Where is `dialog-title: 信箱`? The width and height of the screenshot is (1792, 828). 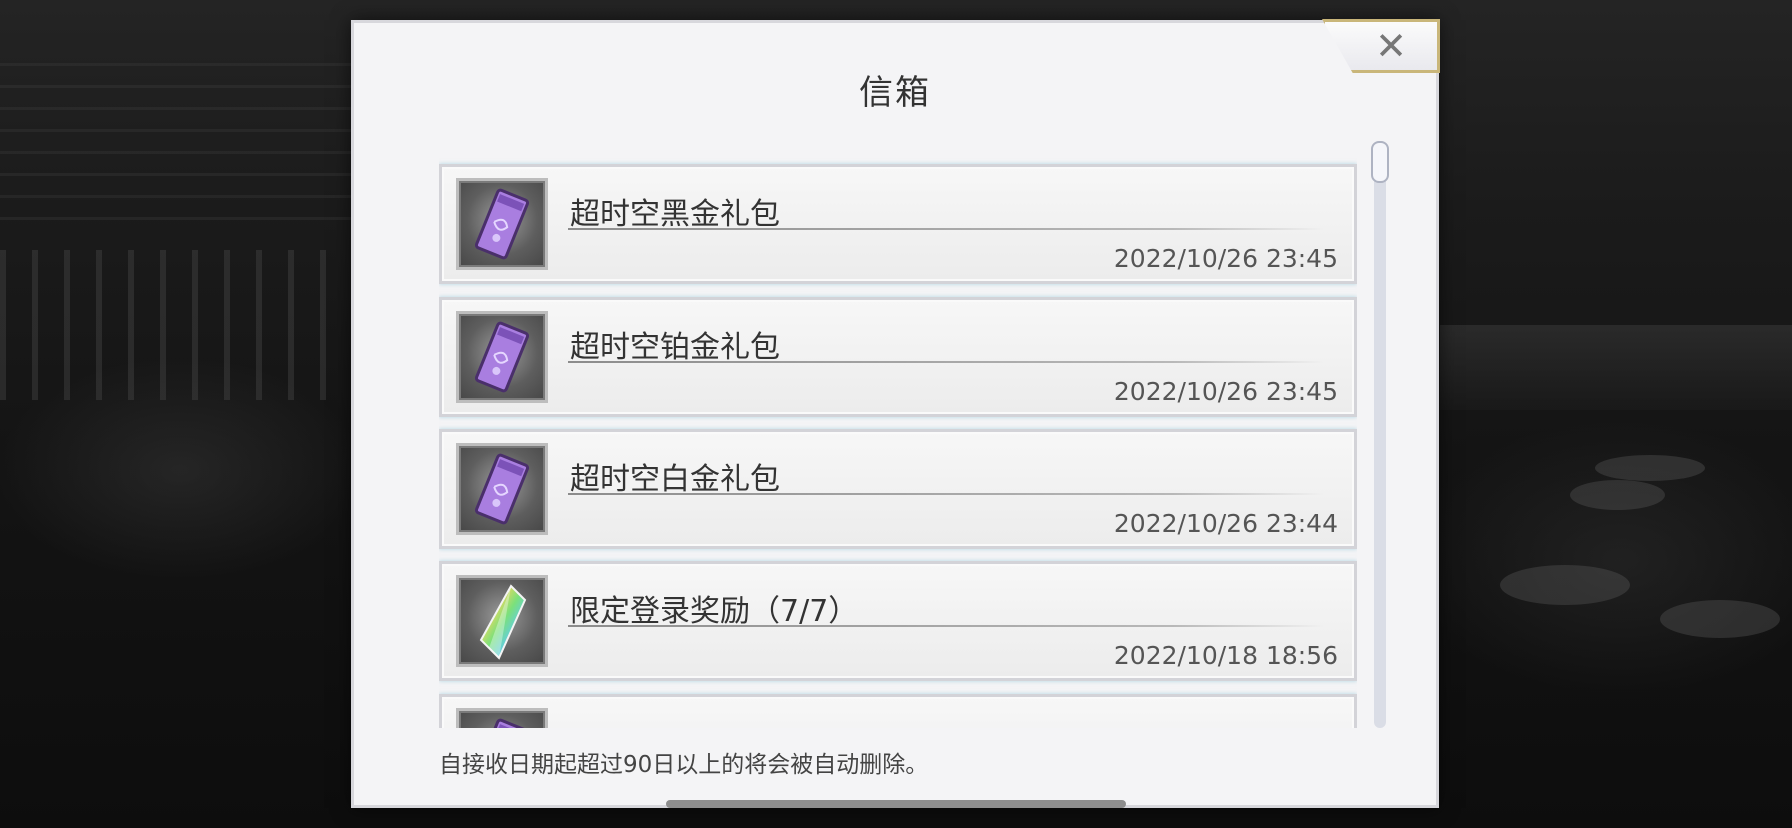
dialog-title: 信箱 is located at coordinates (895, 93).